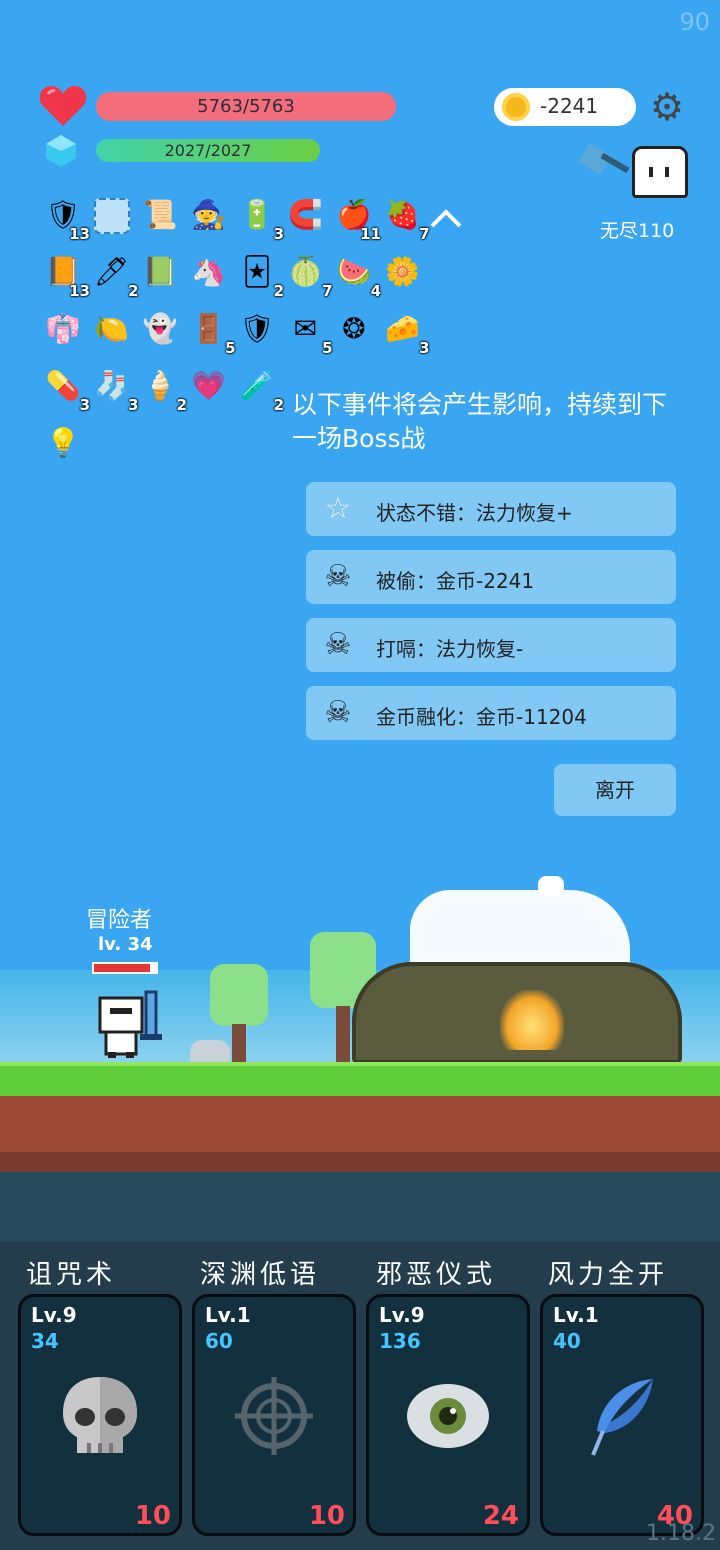 The width and height of the screenshot is (720, 1550). I want to click on ghost-icon: 👻, so click(160, 328).